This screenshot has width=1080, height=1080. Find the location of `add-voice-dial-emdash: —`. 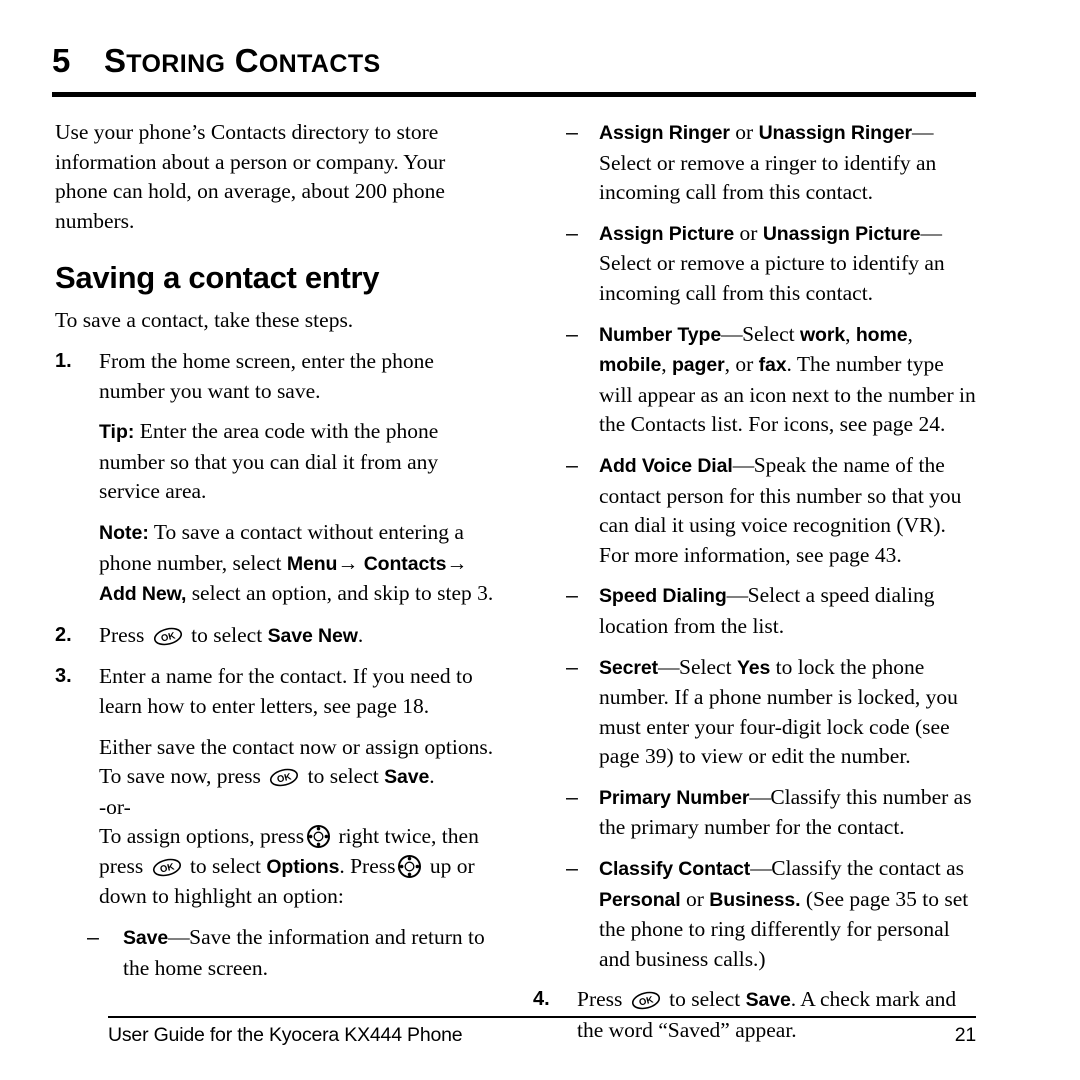

add-voice-dial-emdash: — is located at coordinates (743, 464).